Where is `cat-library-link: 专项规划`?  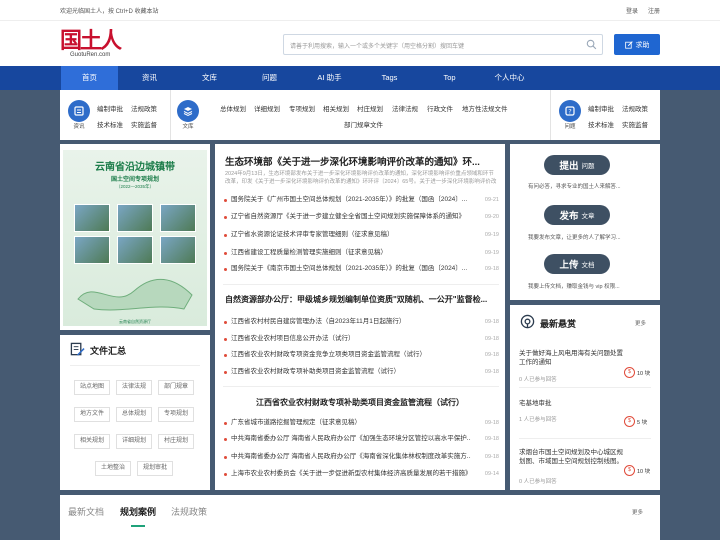
cat-library-link: 专项规划 is located at coordinates (302, 108).